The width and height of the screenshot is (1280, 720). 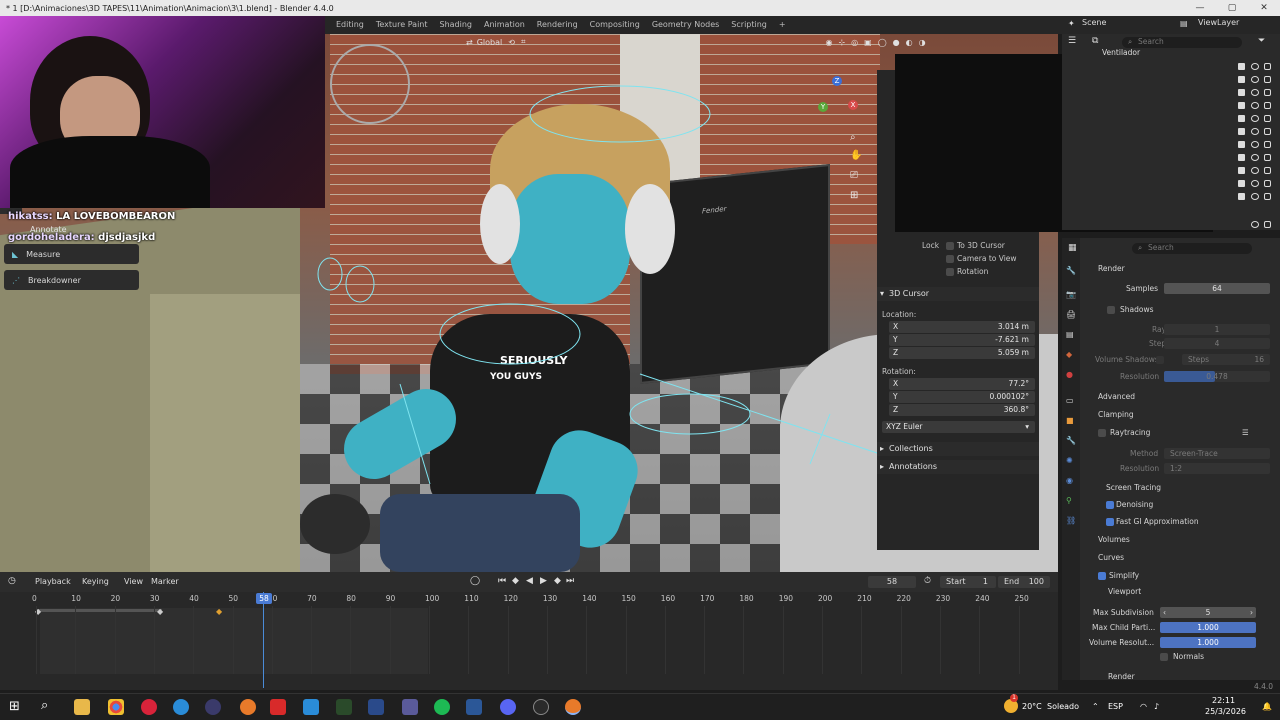 What do you see at coordinates (958, 467) in the screenshot?
I see `annotations-section-header: ▸ Annotations` at bounding box center [958, 467].